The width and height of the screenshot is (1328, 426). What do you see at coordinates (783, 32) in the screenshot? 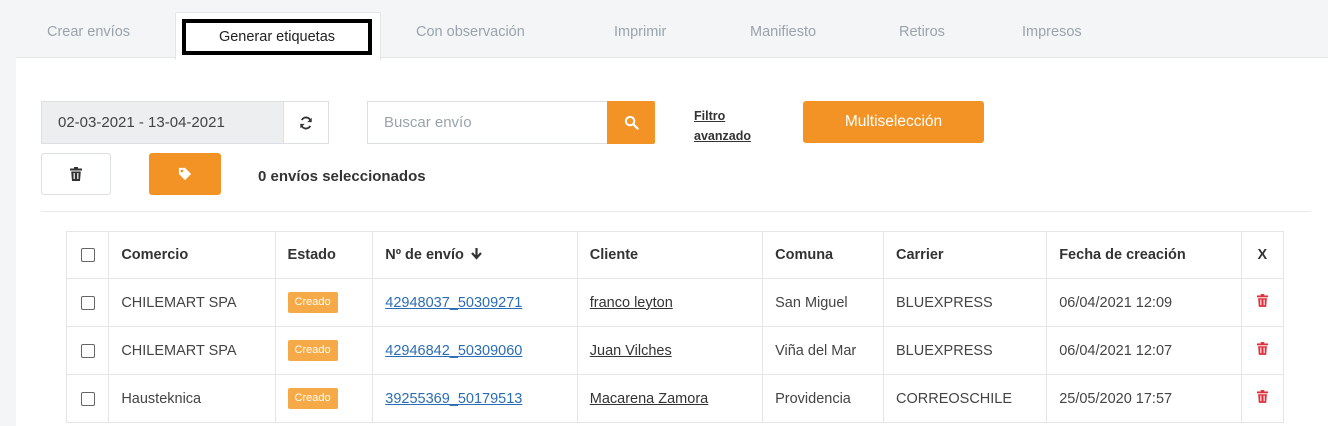
I see `tab-manifiesto: Manifiesto` at bounding box center [783, 32].